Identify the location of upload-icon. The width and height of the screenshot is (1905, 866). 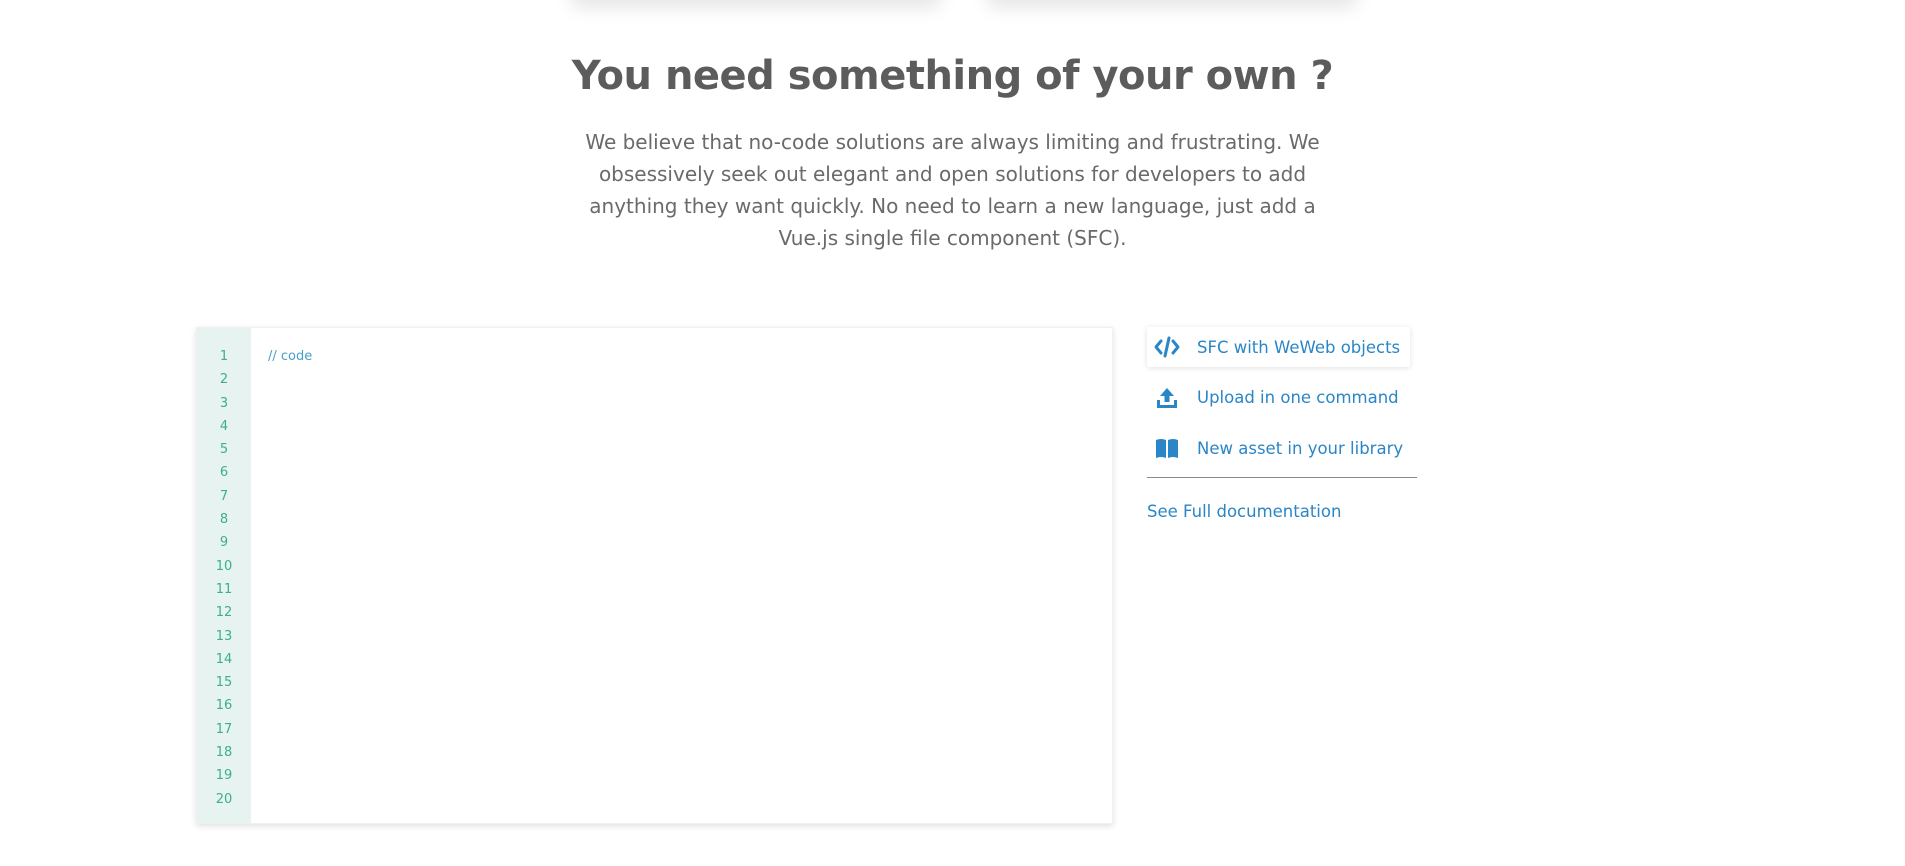
(1167, 398).